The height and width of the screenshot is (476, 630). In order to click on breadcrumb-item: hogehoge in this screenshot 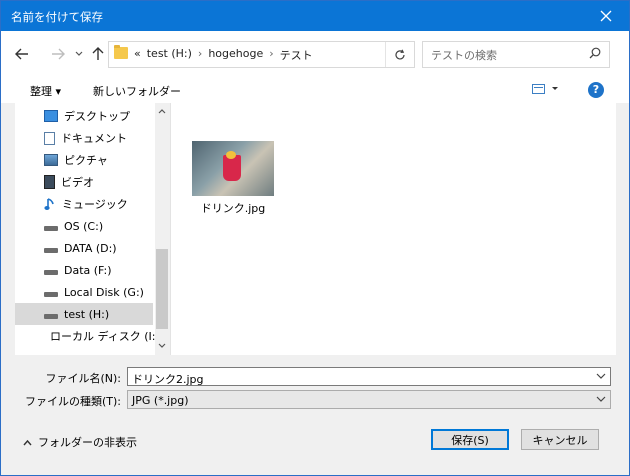, I will do `click(235, 55)`.